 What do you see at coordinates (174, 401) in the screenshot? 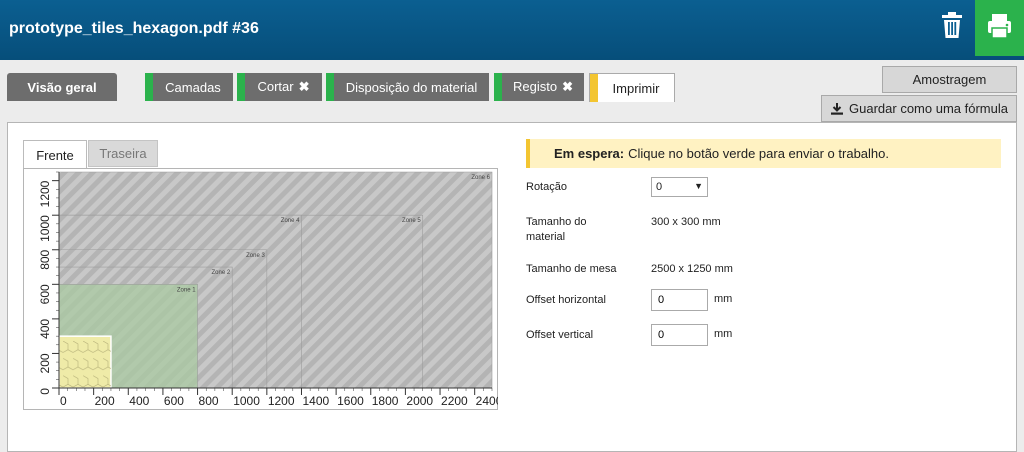
I see `x-tick-label: 600` at bounding box center [174, 401].